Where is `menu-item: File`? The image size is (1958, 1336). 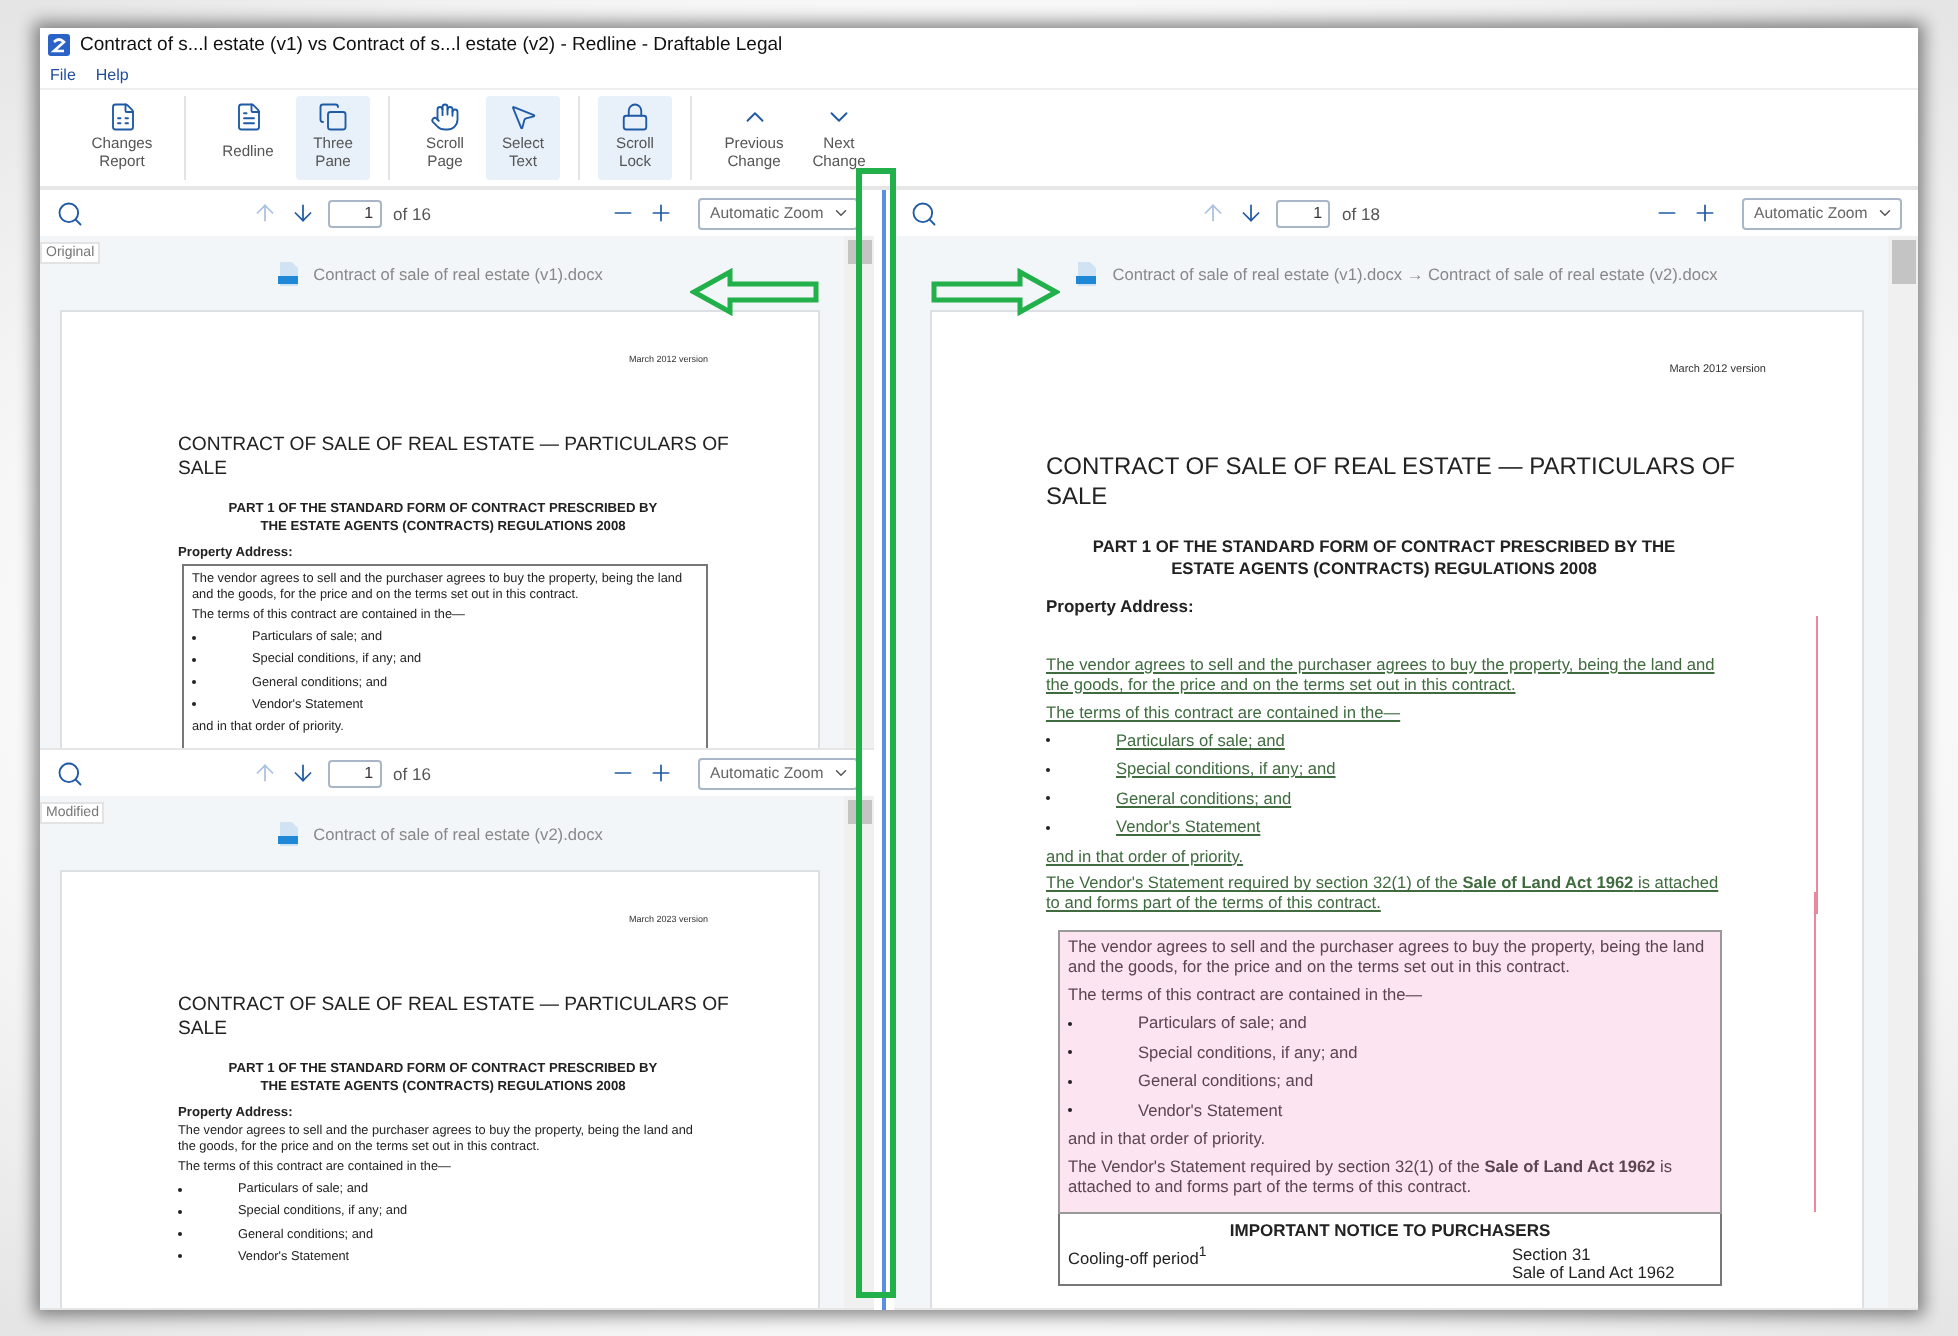 menu-item: File is located at coordinates (63, 75).